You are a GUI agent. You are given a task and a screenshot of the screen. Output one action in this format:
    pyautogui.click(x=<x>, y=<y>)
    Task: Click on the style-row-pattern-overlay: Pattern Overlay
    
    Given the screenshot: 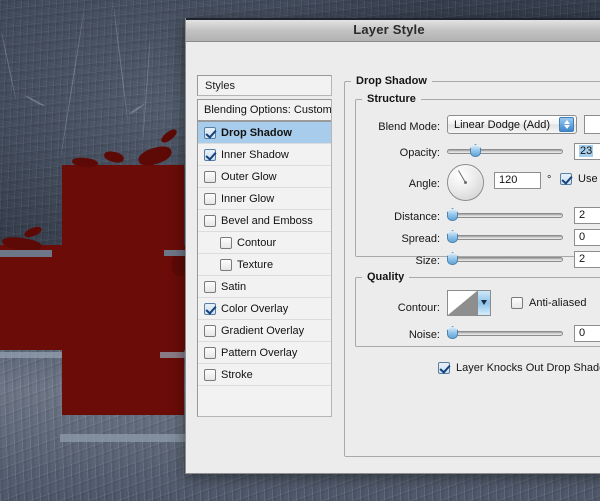 What is the action you would take?
    pyautogui.click(x=264, y=353)
    